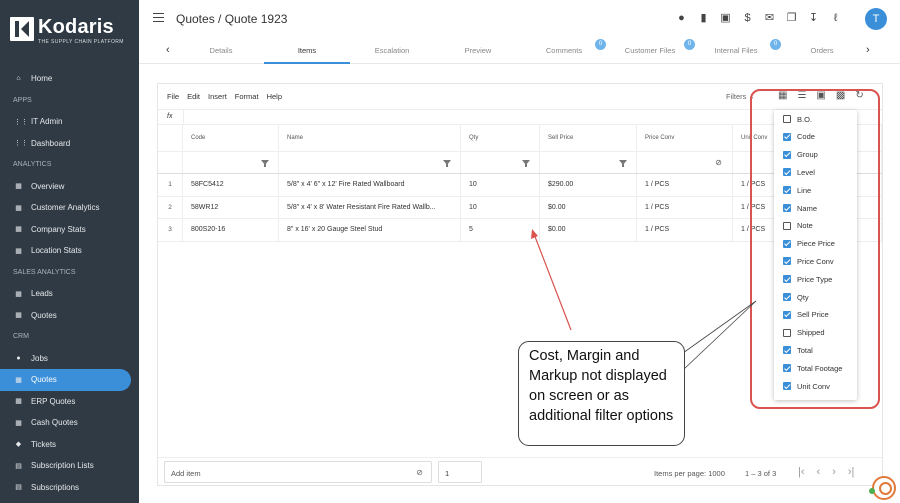  What do you see at coordinates (868, 50) in the screenshot?
I see `tabs-next-icon: ›` at bounding box center [868, 50].